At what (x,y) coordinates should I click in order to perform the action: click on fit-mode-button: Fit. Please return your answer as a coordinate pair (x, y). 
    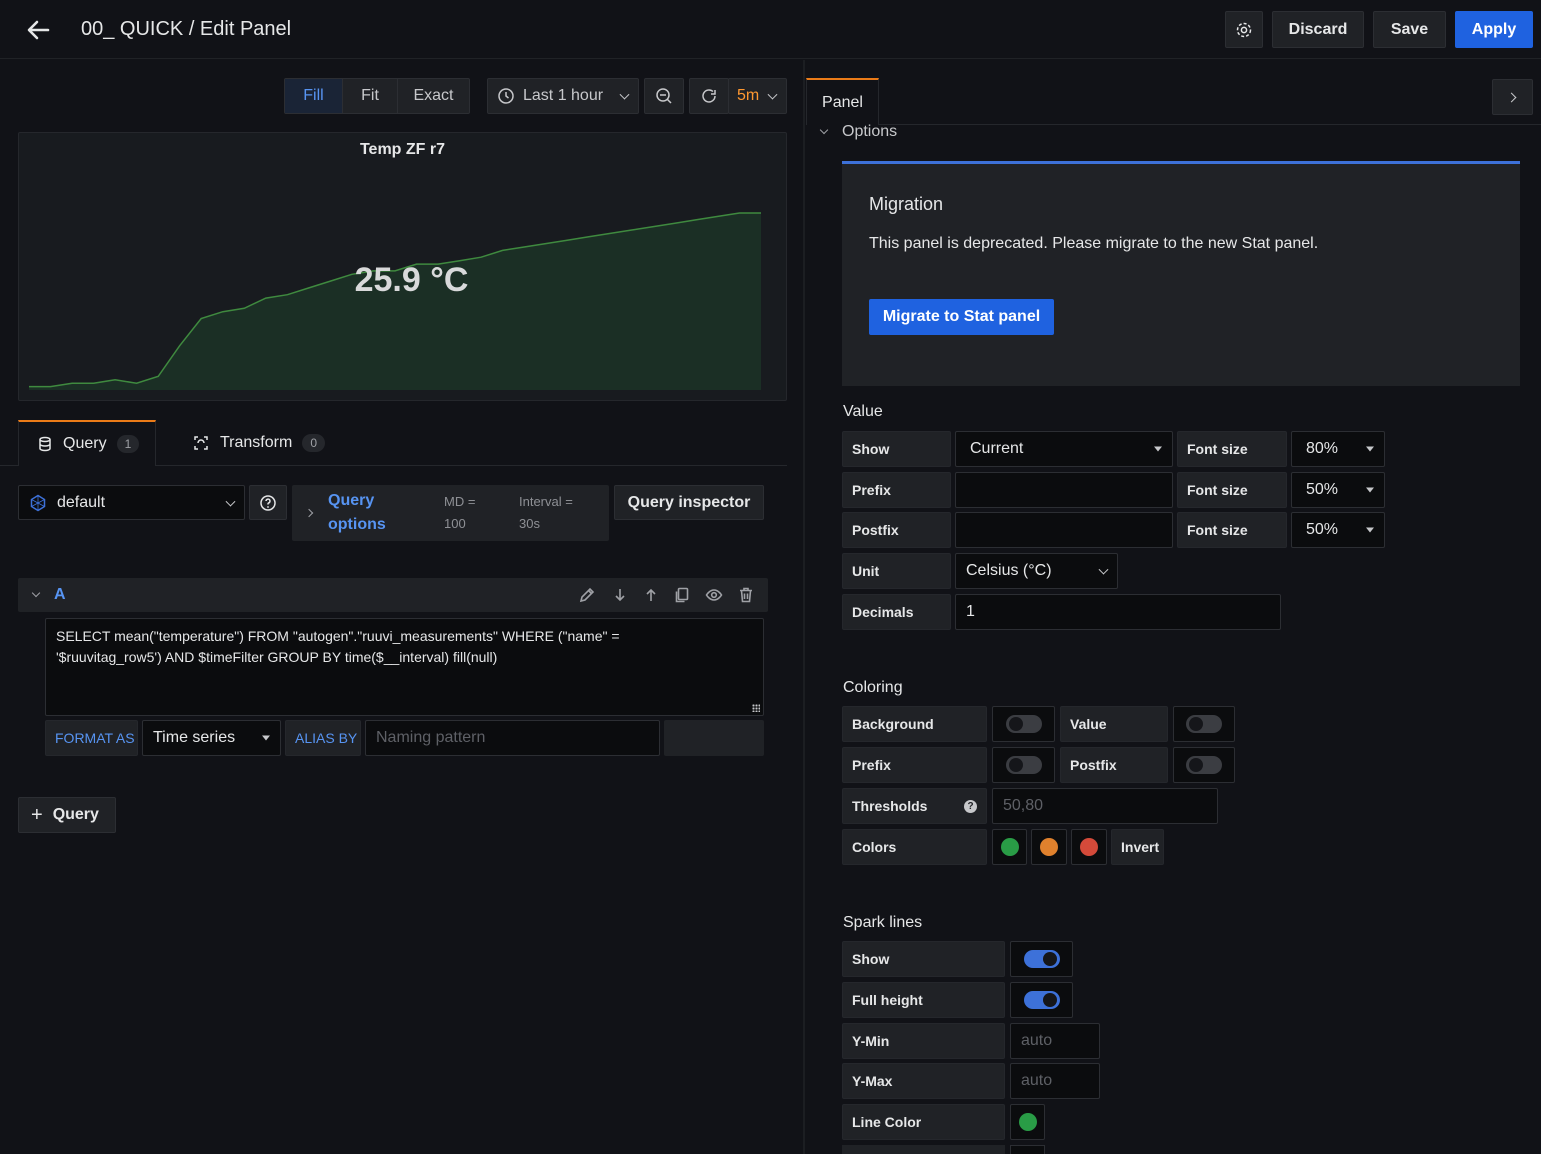
    Looking at the image, I should click on (370, 96).